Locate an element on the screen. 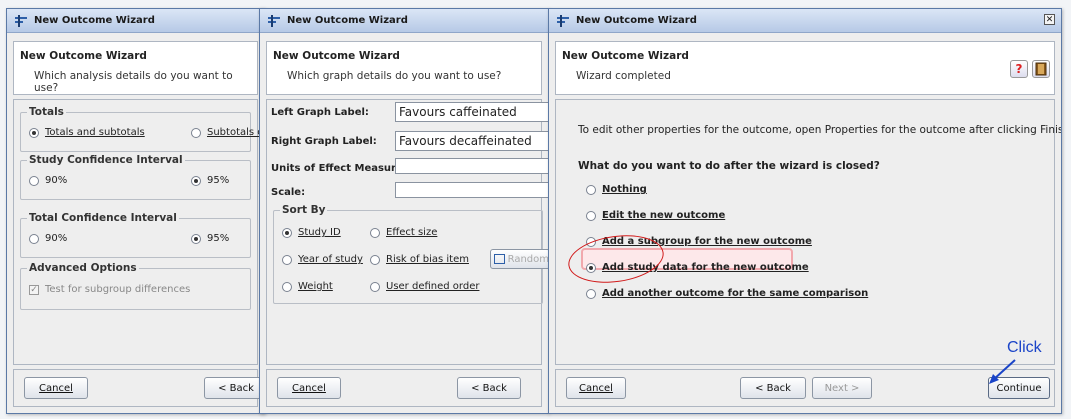 Image resolution: width=1071 pixels, height=419 pixels. random-button: Random is located at coordinates (519, 259).